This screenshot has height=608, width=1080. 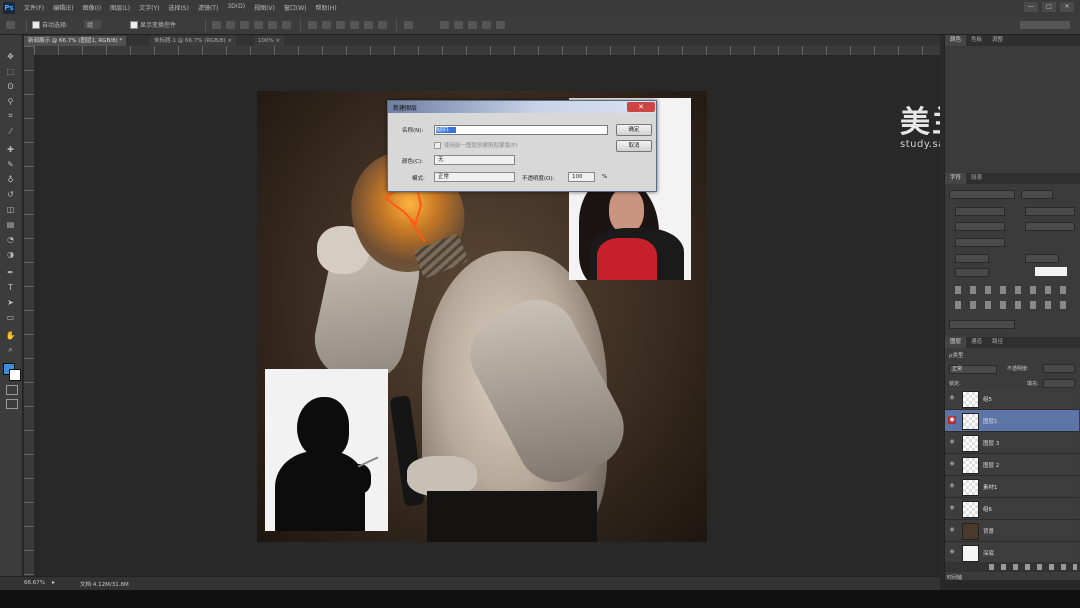 I want to click on layer-name-input: 图层1, so click(x=521, y=130).